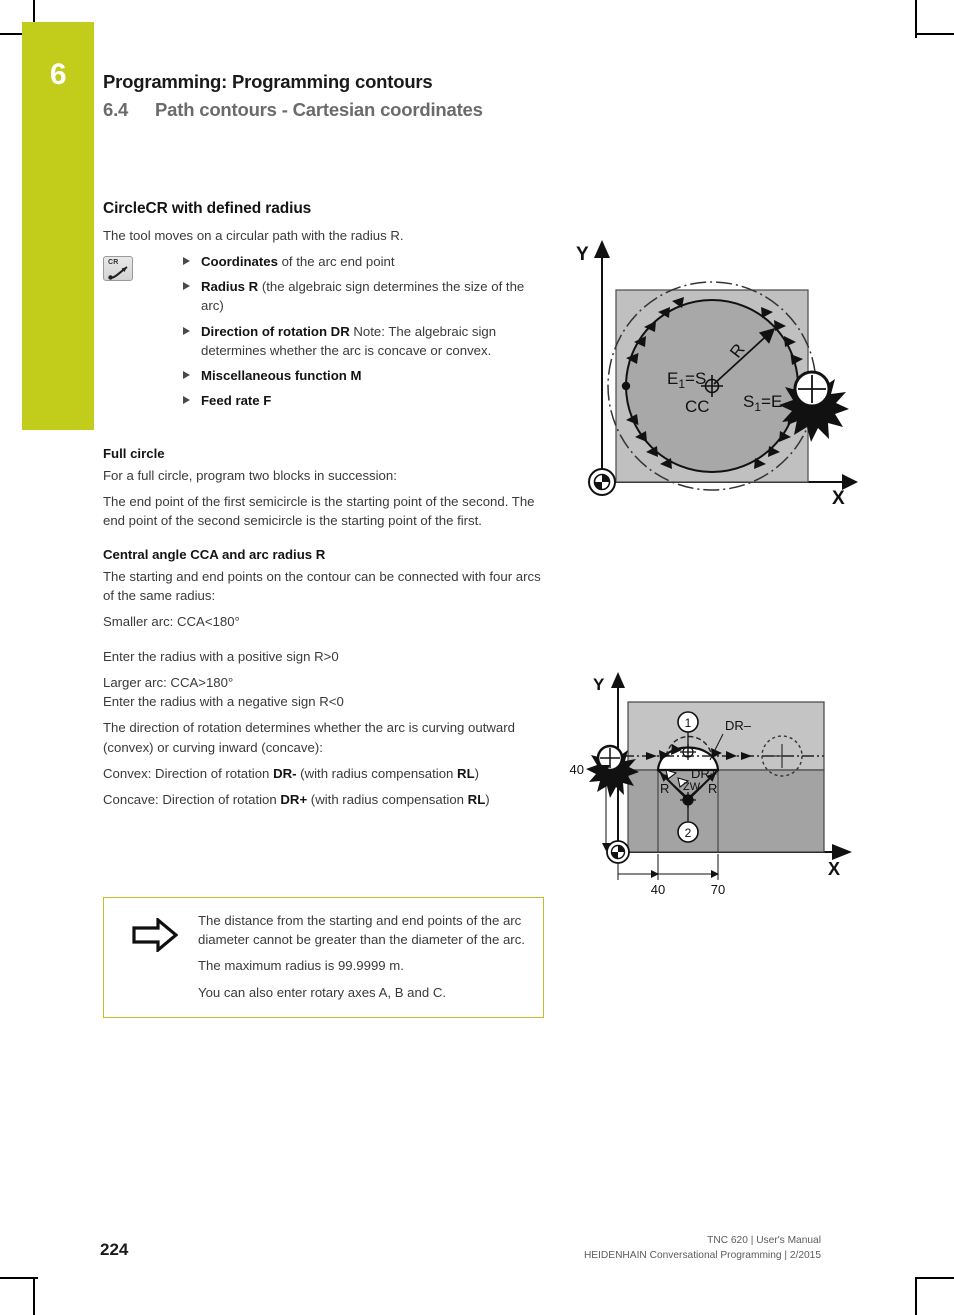  Describe the element at coordinates (365, 400) in the screenshot. I see `list-item: Feed rate F` at that location.